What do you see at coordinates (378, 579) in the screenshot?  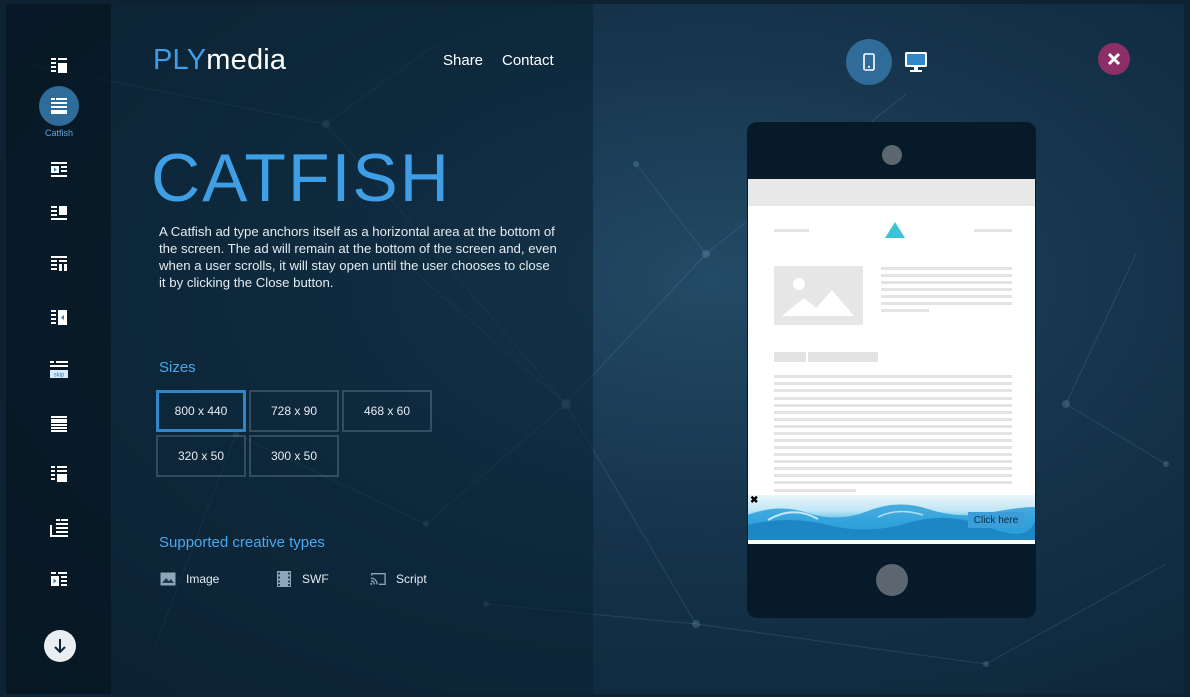 I see `cast-icon` at bounding box center [378, 579].